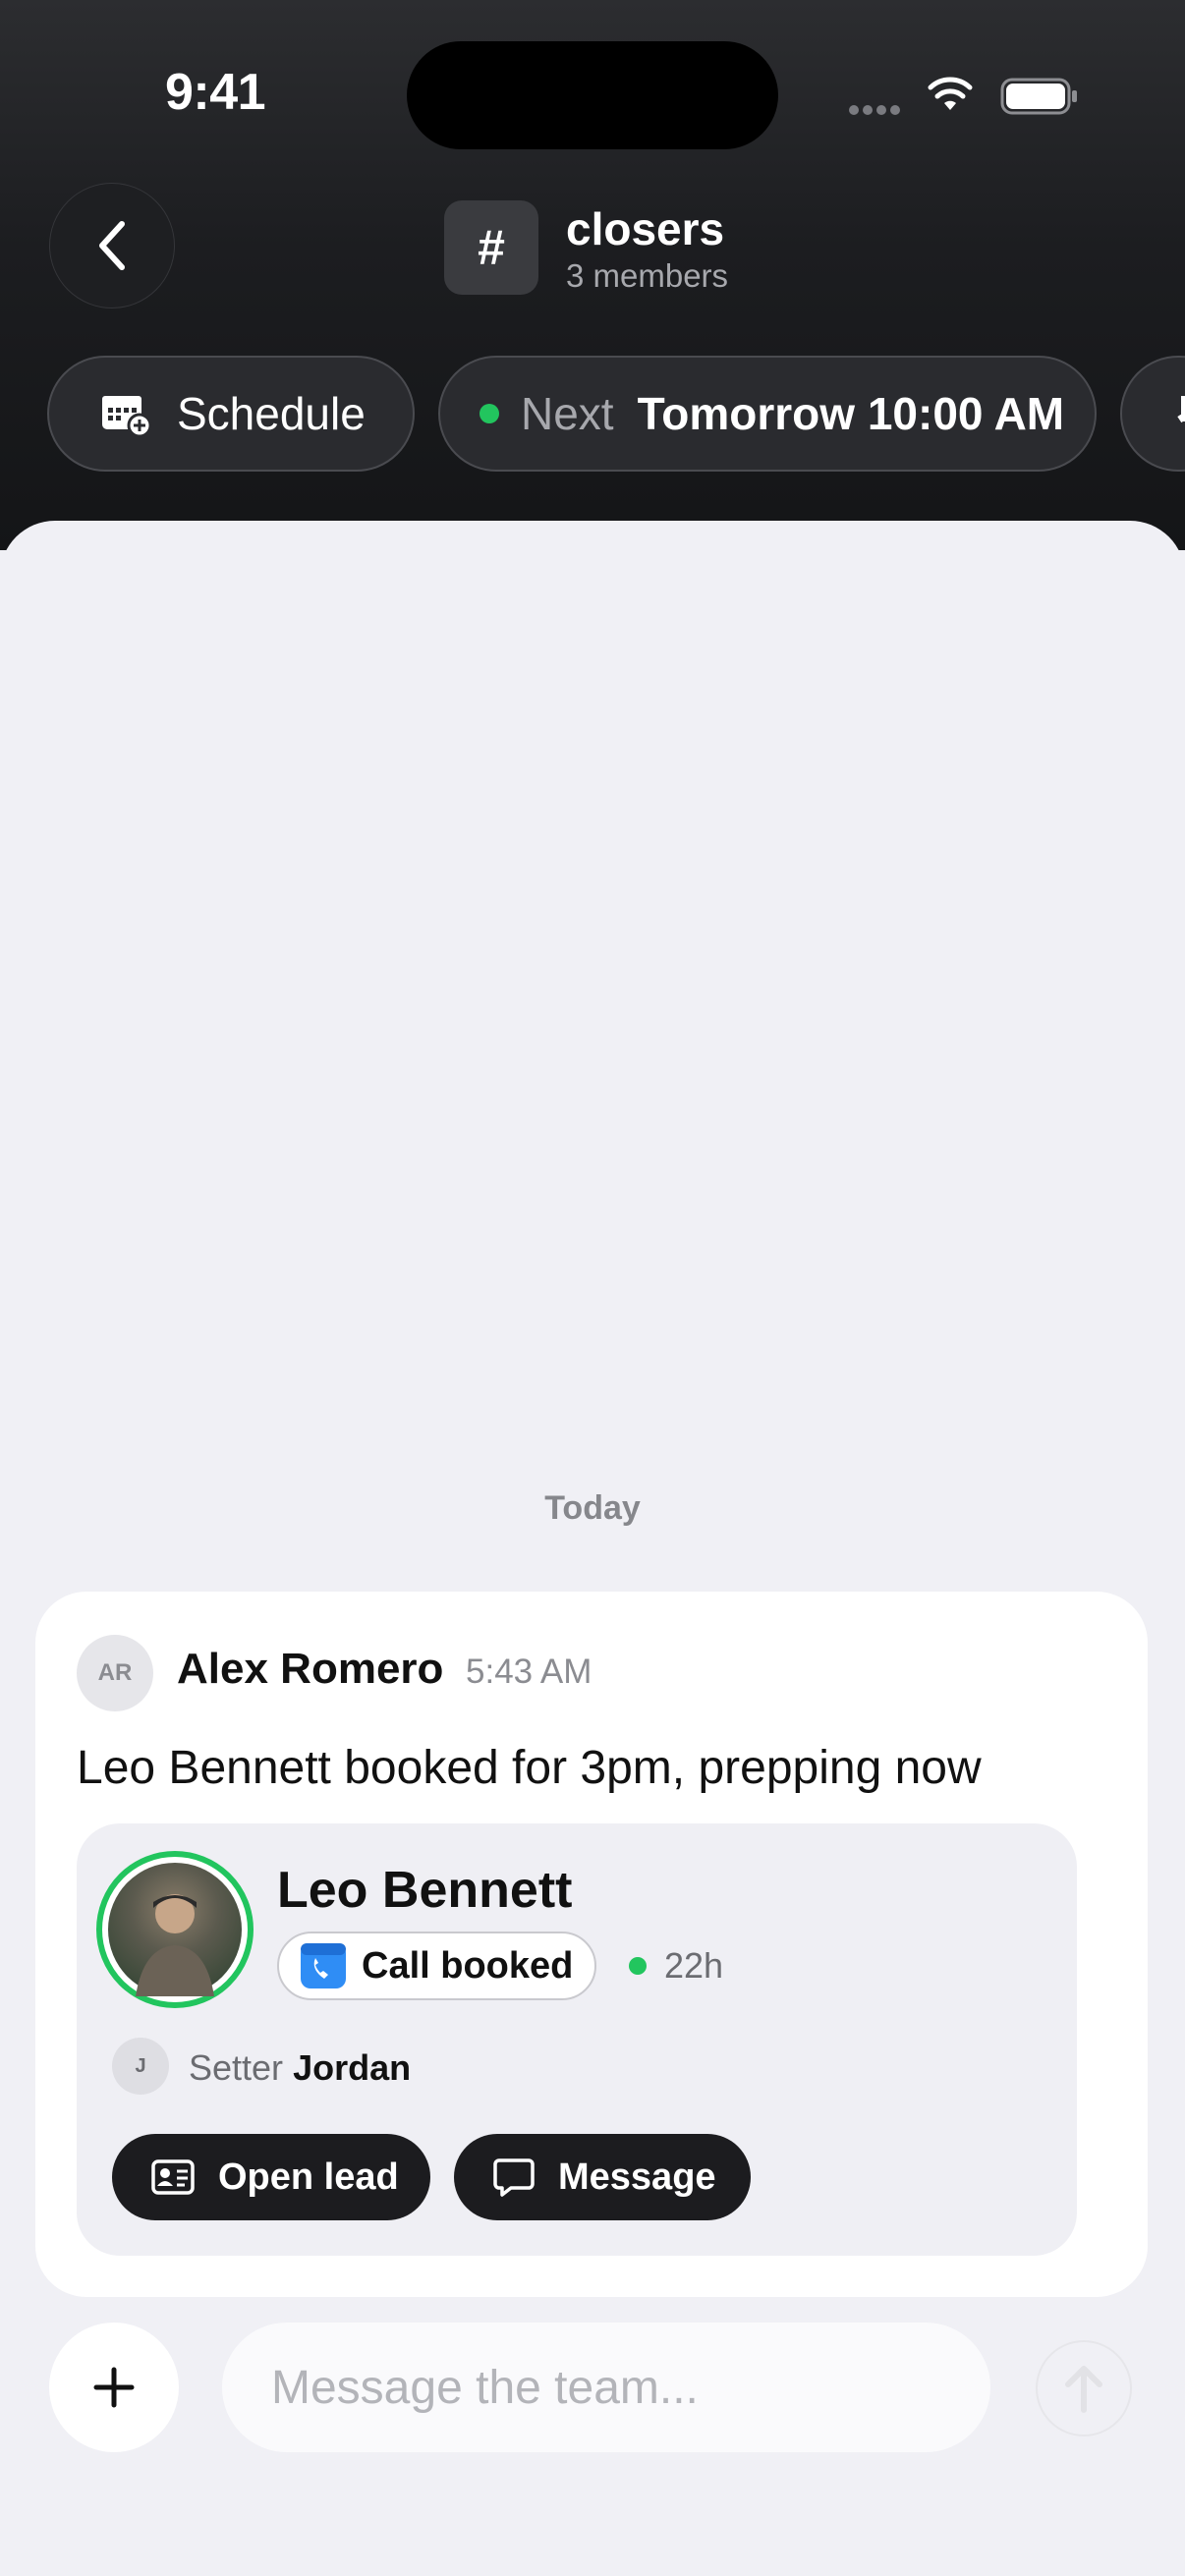 The height and width of the screenshot is (2576, 1185). I want to click on setter-row: Setter Jordan, so click(300, 2068).